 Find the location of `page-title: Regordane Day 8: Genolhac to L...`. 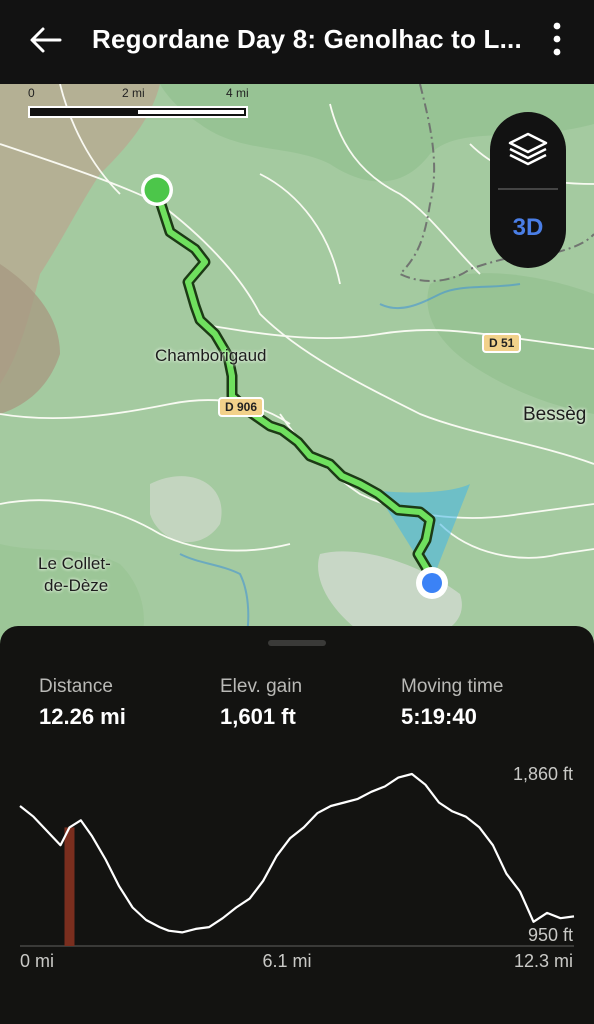

page-title: Regordane Day 8: Genolhac to L... is located at coordinates (307, 39).